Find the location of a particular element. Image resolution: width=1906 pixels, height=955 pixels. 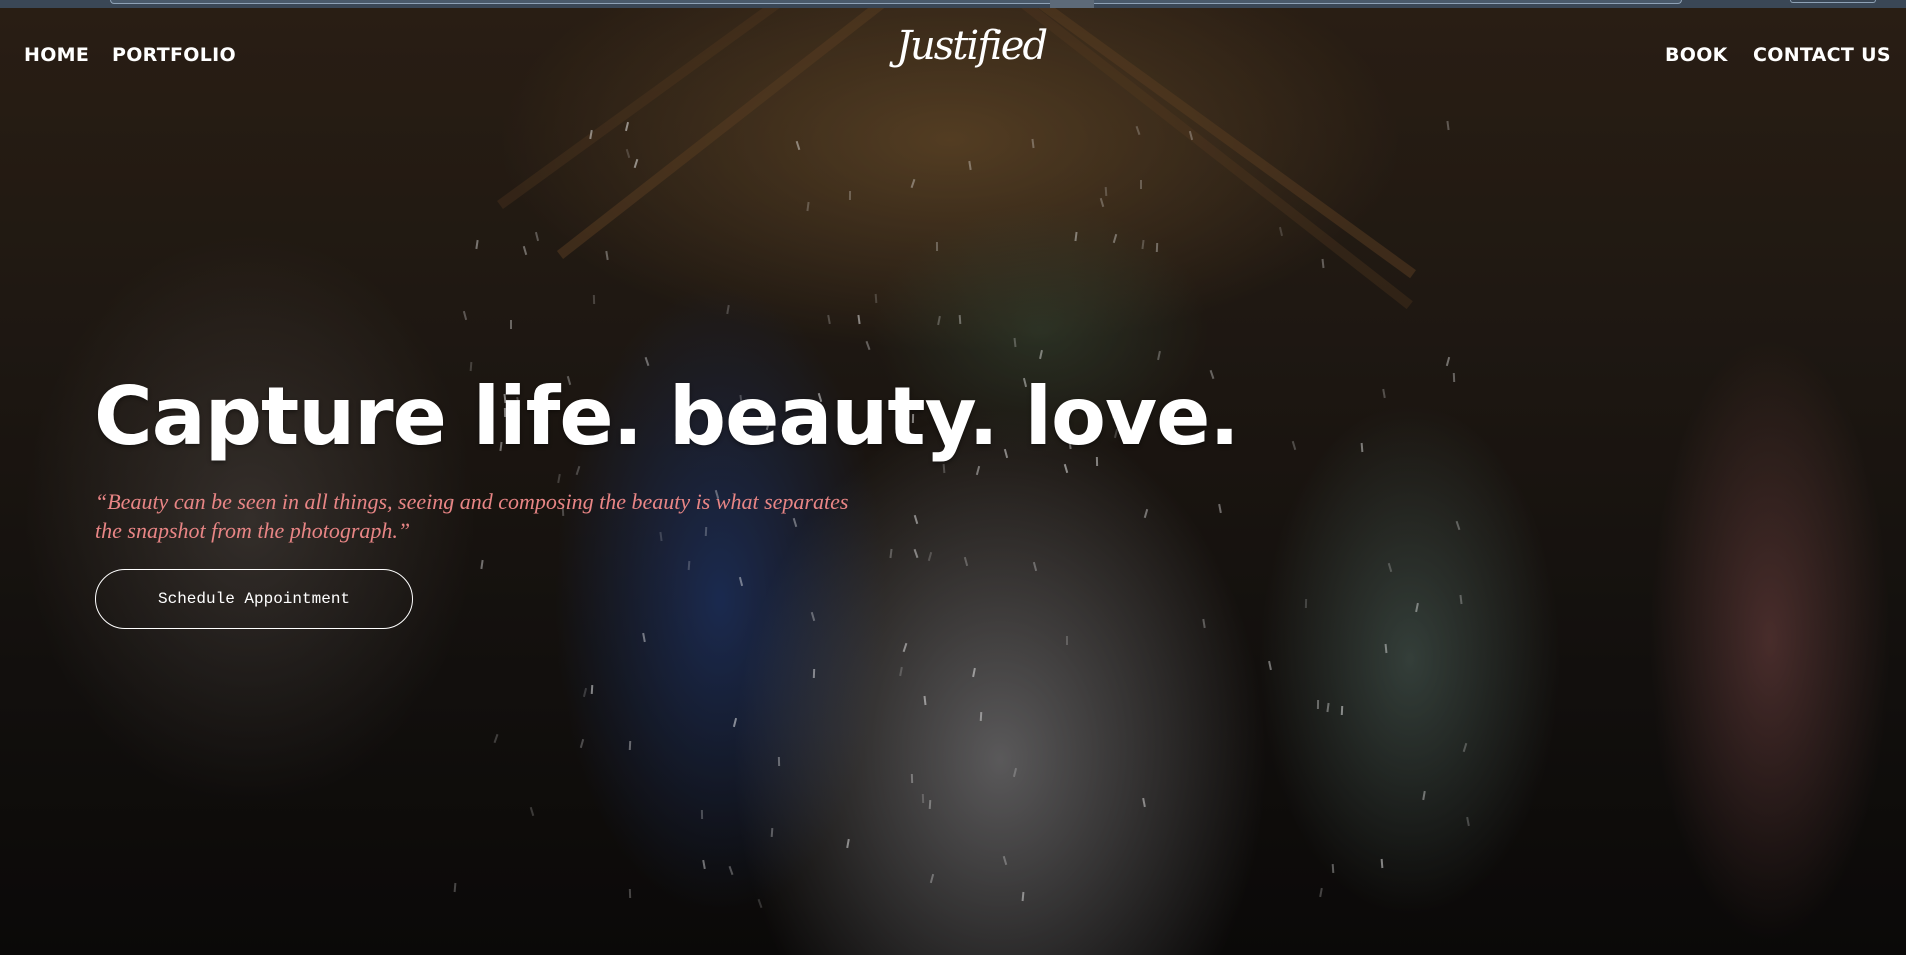

browser-toolbar-button is located at coordinates (1833, 1).